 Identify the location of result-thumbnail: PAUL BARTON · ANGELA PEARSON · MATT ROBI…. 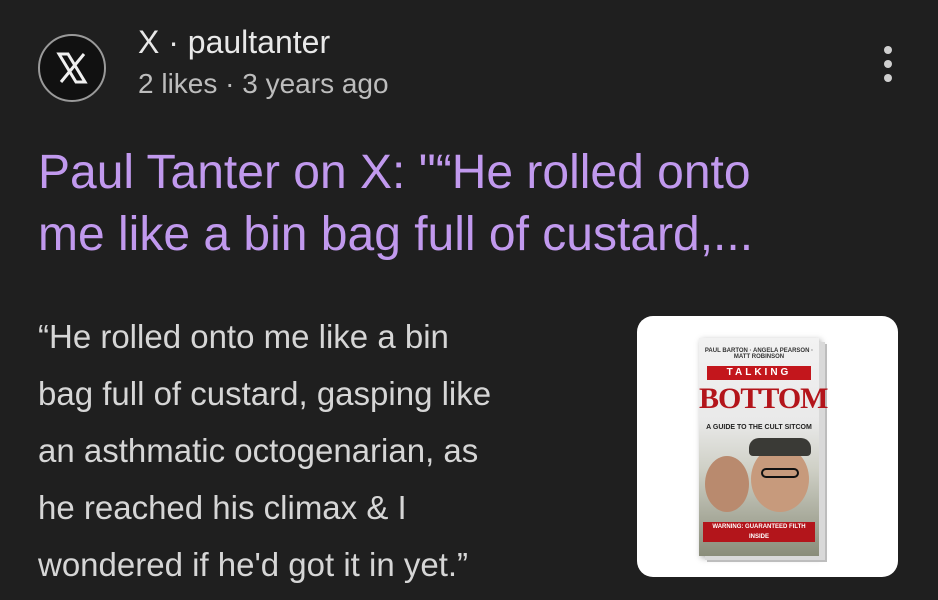
(767, 446).